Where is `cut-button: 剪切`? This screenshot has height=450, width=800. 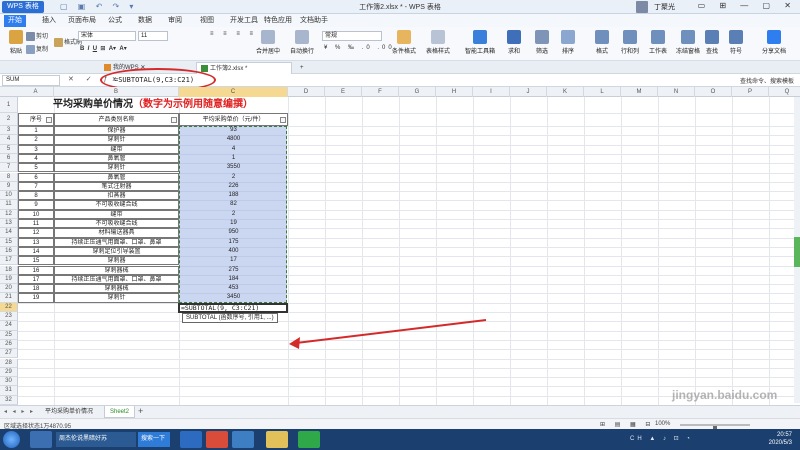 cut-button: 剪切 is located at coordinates (37, 36).